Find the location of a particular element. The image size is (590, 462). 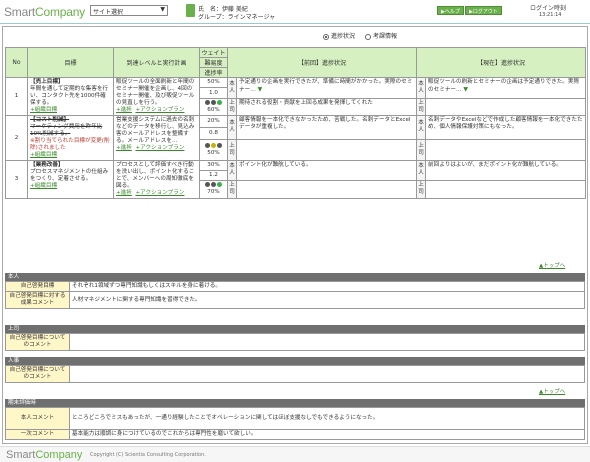

hr-comment-label: 自己啓発目標についてのコメント is located at coordinates (37, 374).